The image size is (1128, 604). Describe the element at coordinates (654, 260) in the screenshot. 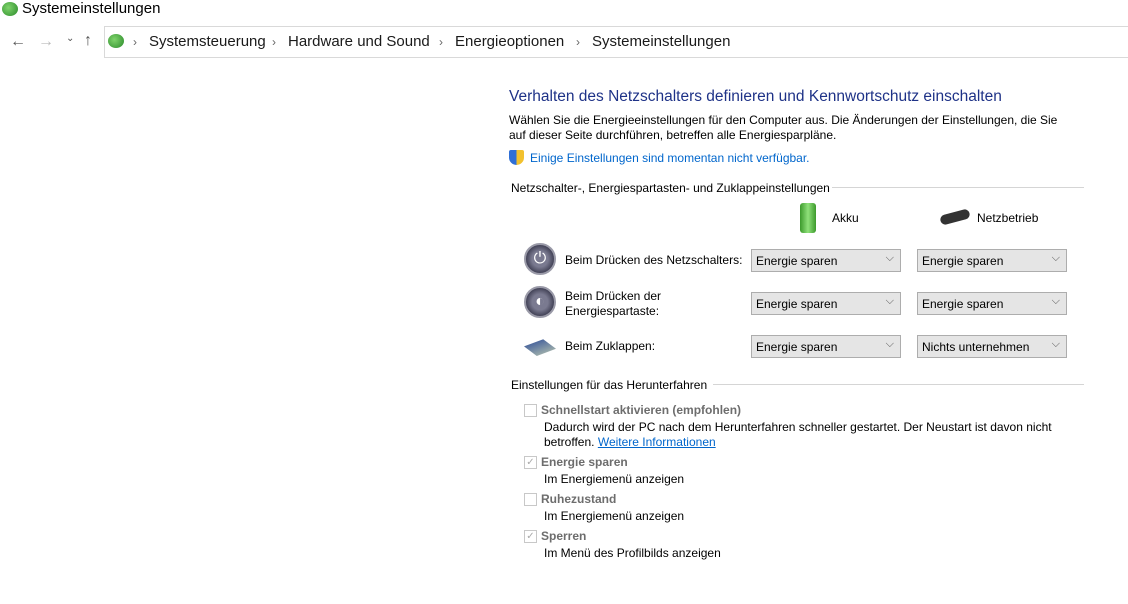

I see `row-label-power-button: Beim Drücken des Netzschalters:` at that location.